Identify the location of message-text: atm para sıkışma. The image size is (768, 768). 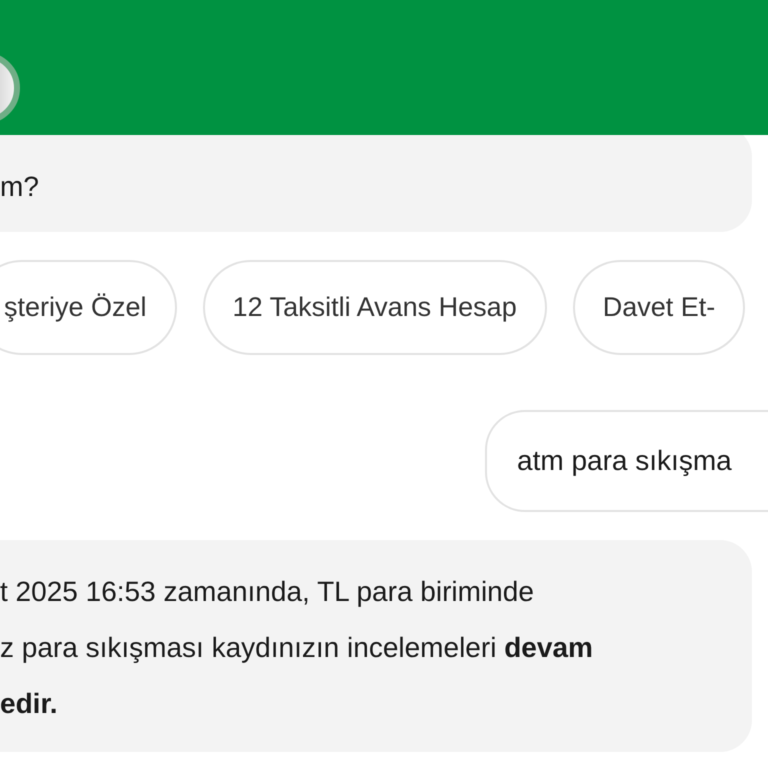
(624, 461).